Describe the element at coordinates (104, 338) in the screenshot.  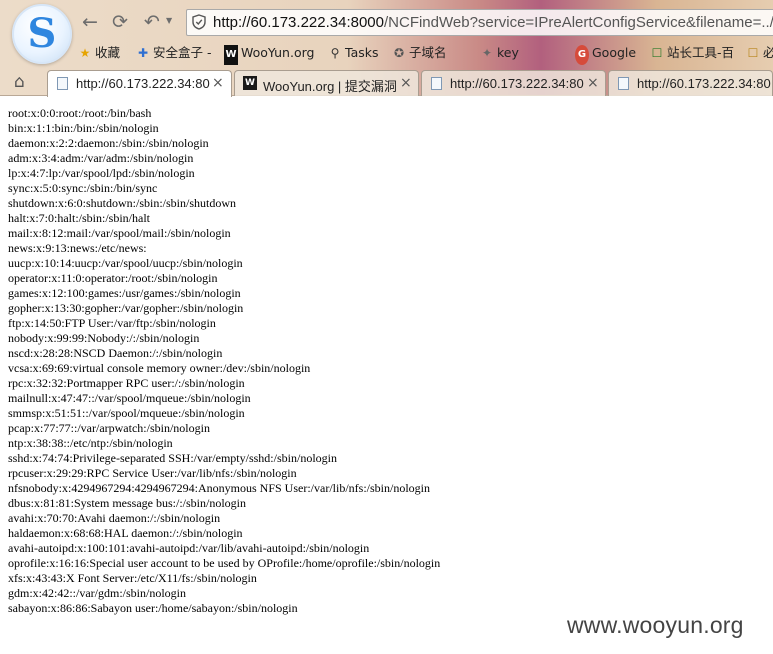
I see `passwd-line: nobody:x:99:99:Nobody:/:/sbin/nologin` at that location.